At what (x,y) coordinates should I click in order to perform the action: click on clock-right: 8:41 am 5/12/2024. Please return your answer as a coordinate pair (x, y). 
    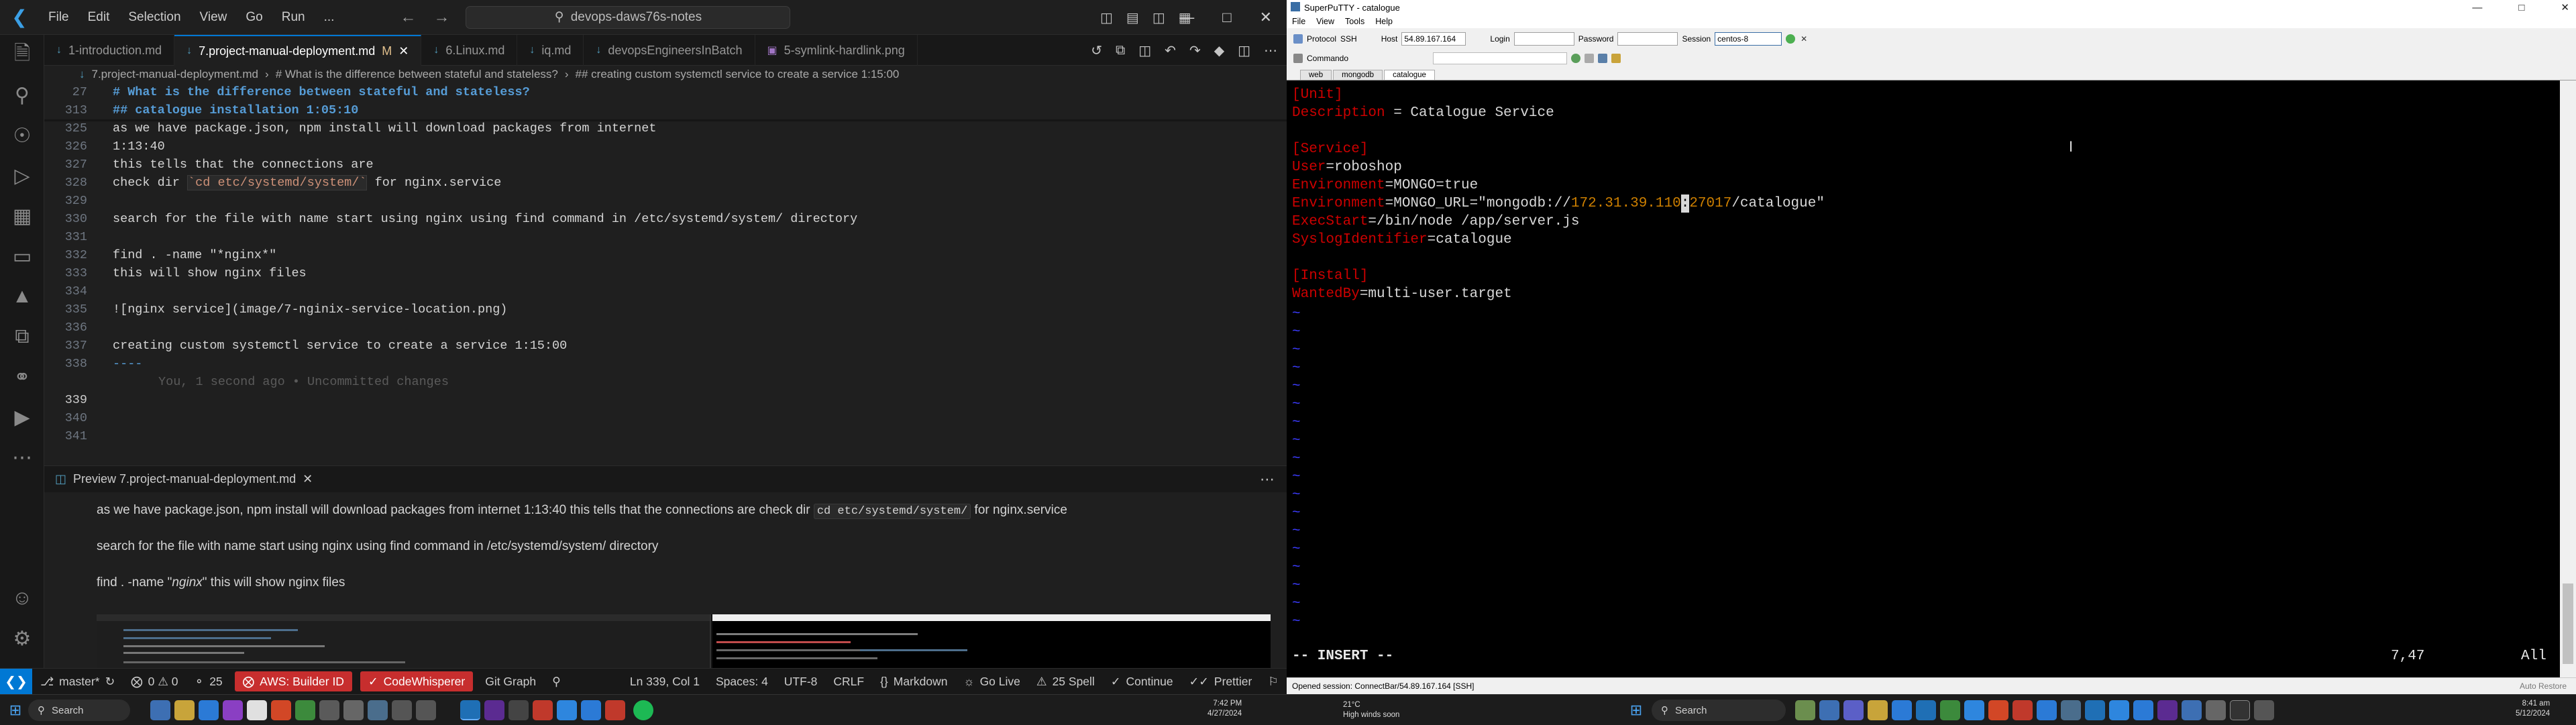
    Looking at the image, I should click on (2533, 709).